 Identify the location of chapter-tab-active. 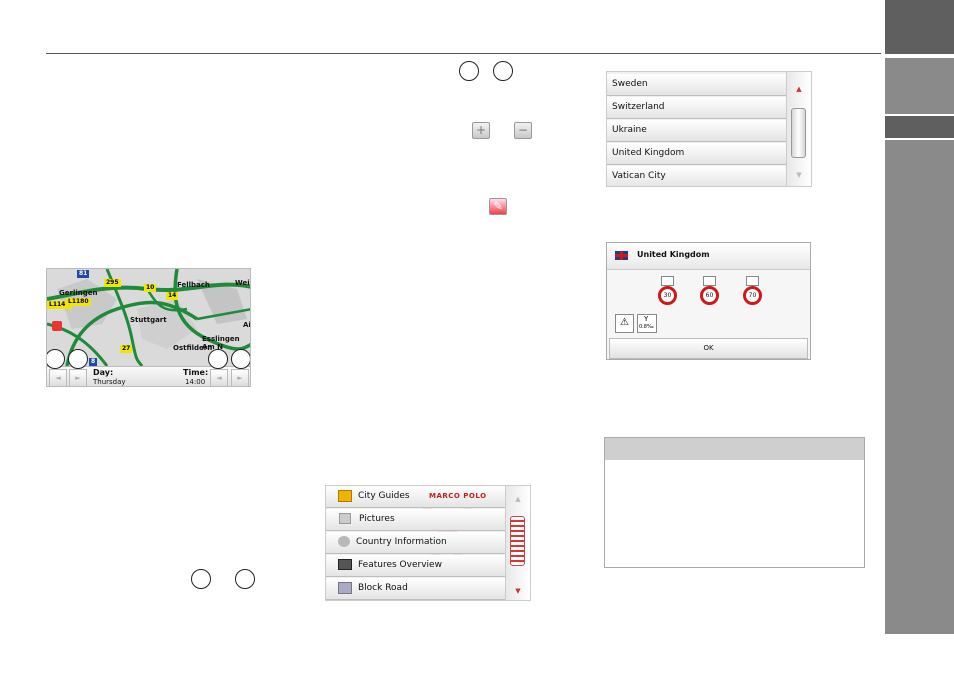
(919, 127).